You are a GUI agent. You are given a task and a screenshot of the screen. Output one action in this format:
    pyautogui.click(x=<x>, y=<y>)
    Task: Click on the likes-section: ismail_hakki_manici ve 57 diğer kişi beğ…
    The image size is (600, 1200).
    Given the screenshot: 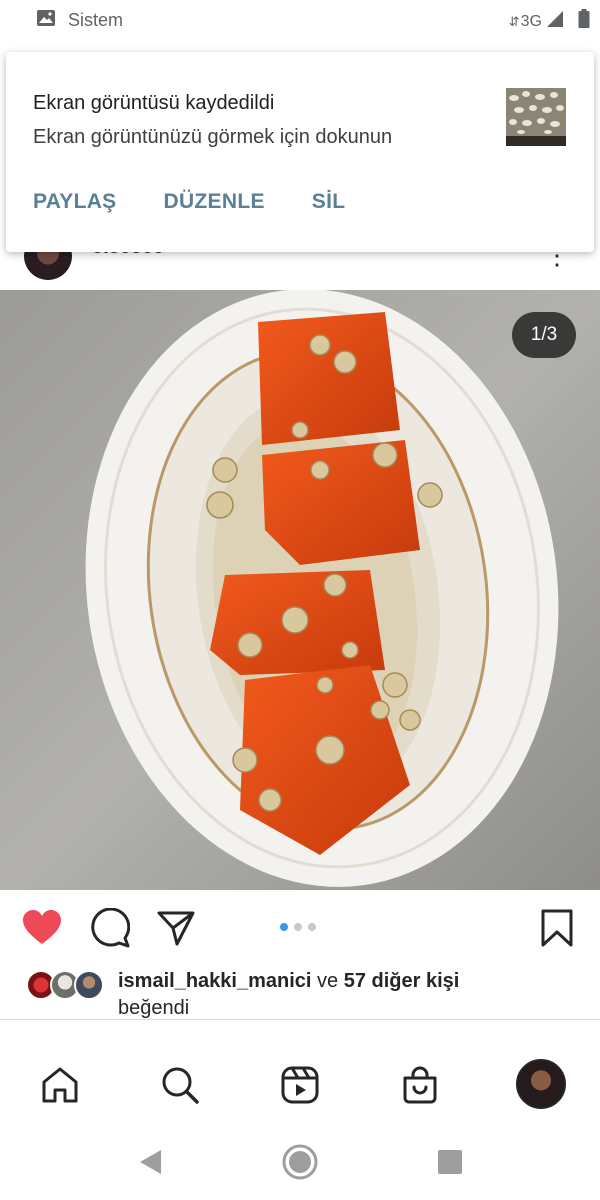 What is the action you would take?
    pyautogui.click(x=300, y=994)
    